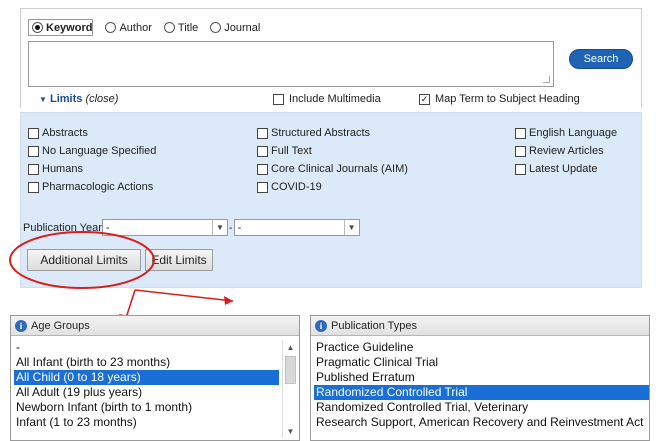 This screenshot has width=659, height=441. What do you see at coordinates (290, 347) in the screenshot?
I see `scroll-up-icon: ▲` at bounding box center [290, 347].